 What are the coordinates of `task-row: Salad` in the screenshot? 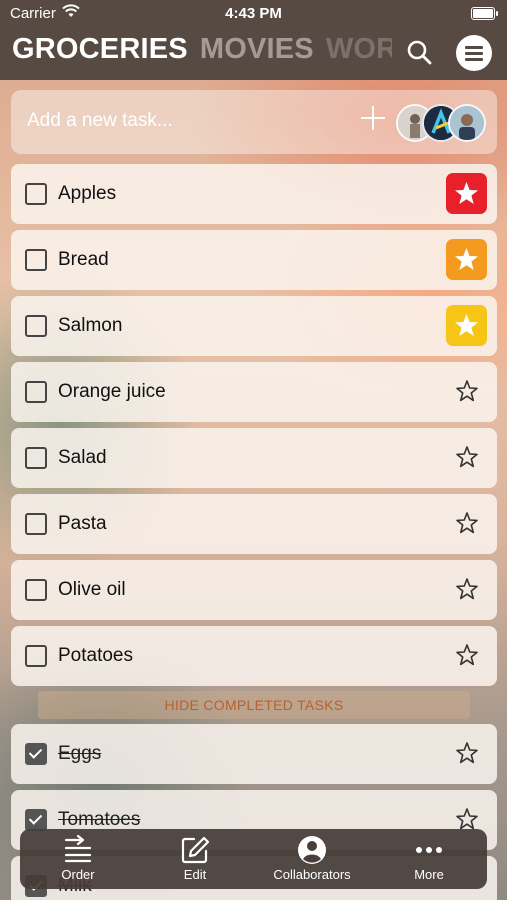 It's located at (254, 458).